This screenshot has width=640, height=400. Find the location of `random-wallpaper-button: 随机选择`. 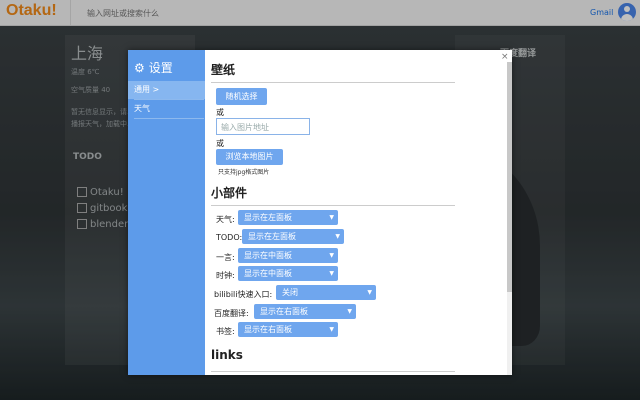

random-wallpaper-button: 随机选择 is located at coordinates (241, 96).